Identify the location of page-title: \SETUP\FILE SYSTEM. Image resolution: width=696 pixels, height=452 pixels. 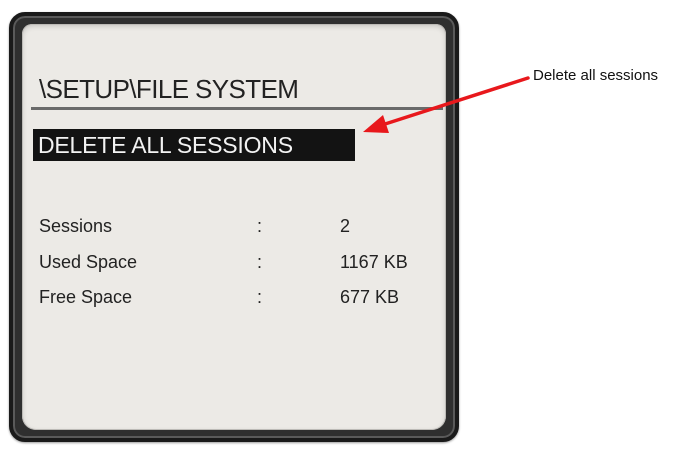
(169, 89).